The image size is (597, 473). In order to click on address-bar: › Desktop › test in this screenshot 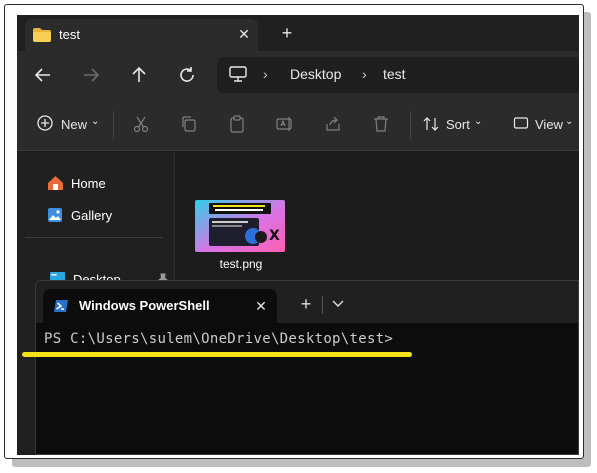, I will do `click(398, 75)`.